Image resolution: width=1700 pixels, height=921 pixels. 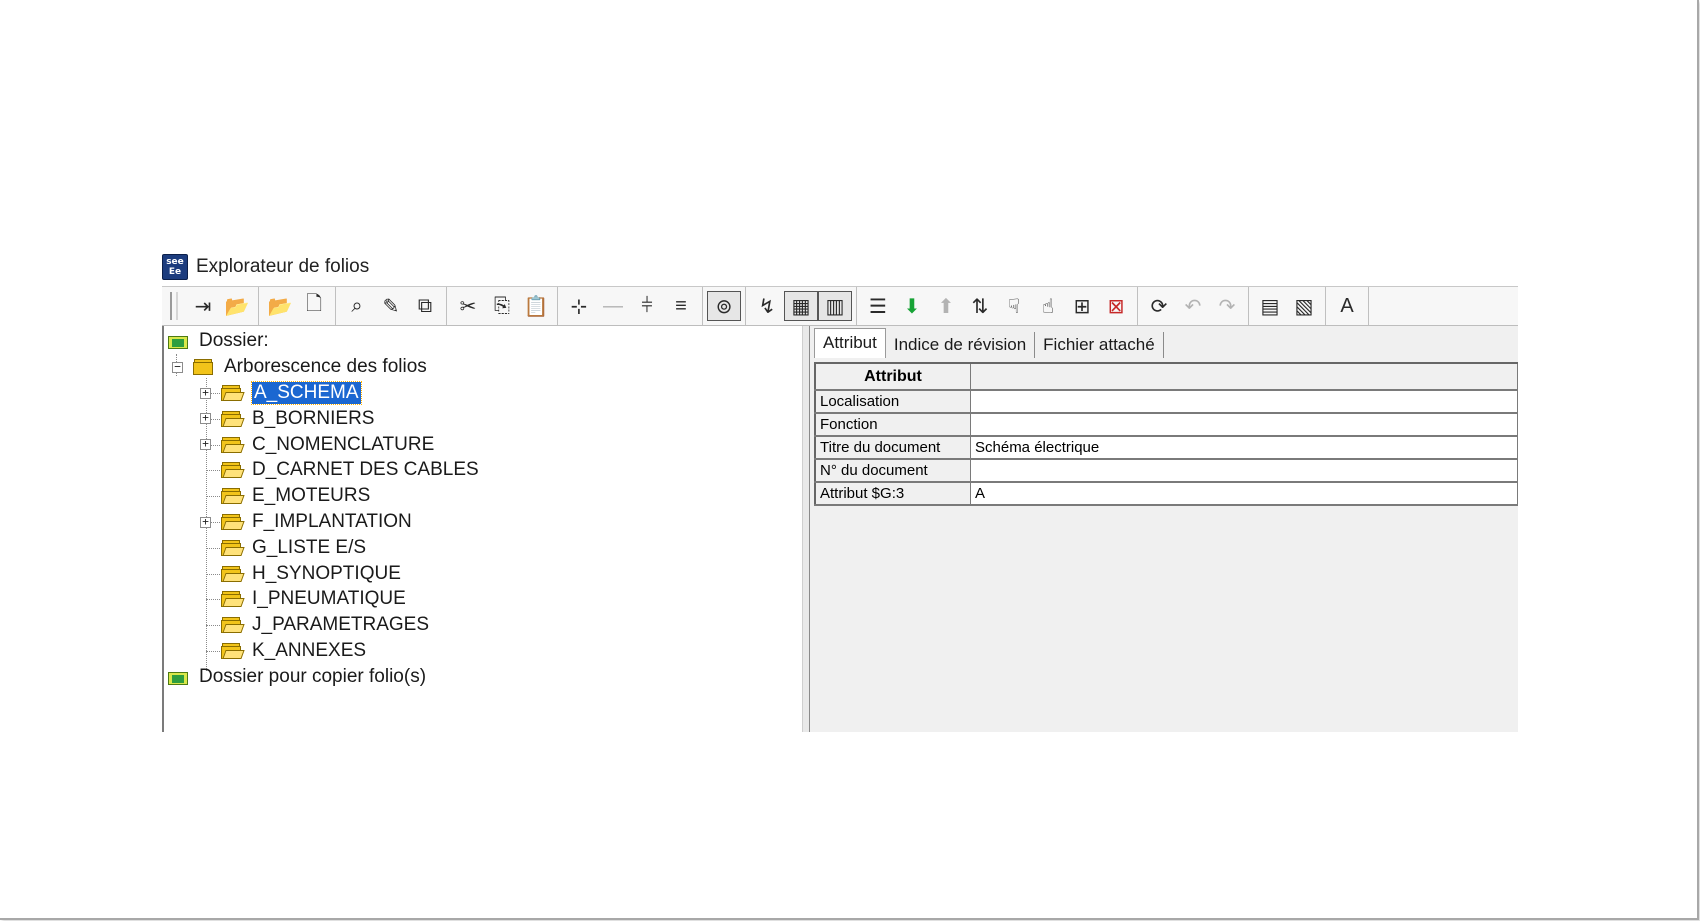 I want to click on paste-button: 📋, so click(x=536, y=306).